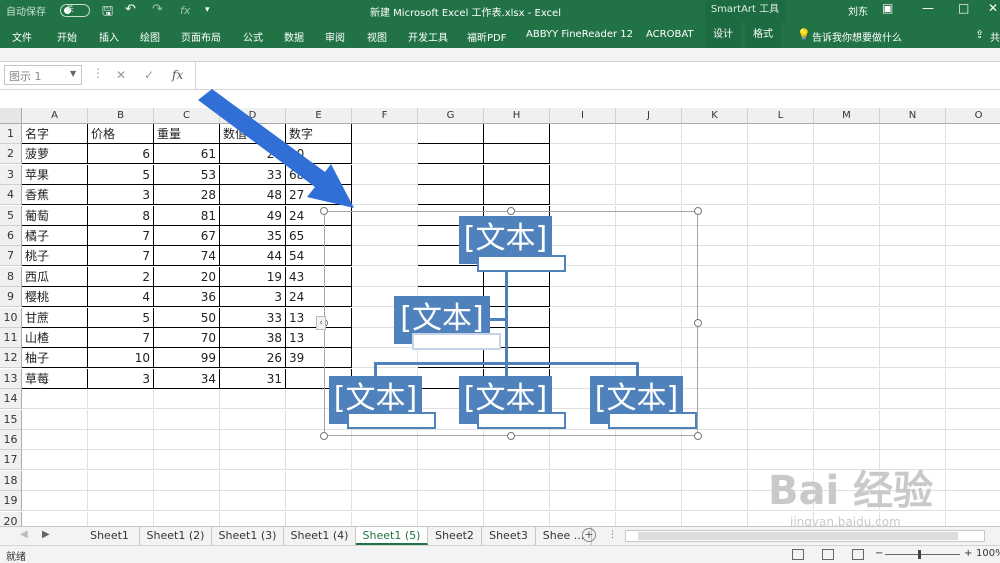  Describe the element at coordinates (715, 116) in the screenshot. I see `column-header: K` at that location.